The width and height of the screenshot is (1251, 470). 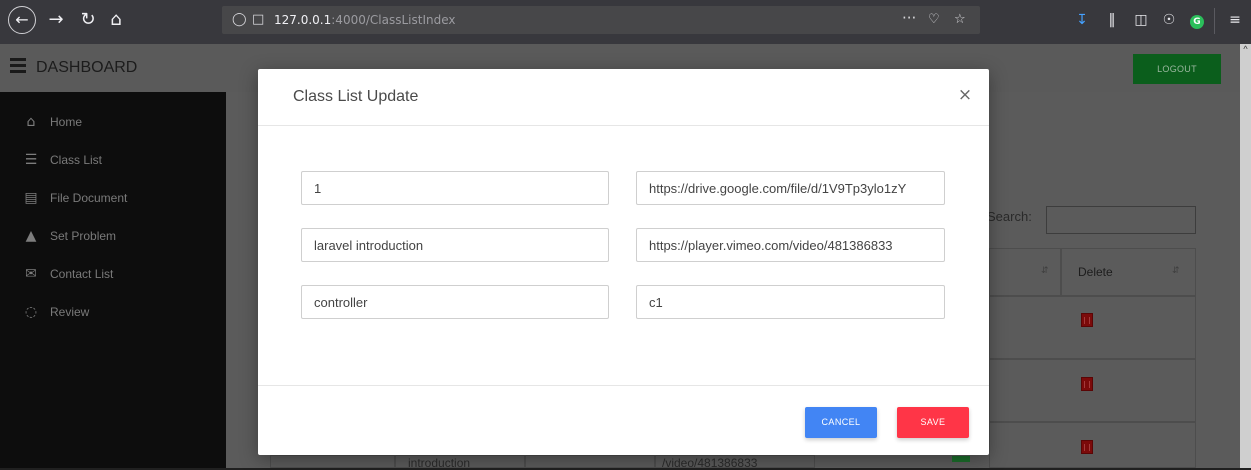 I want to click on shield-icon: ◯, so click(x=239, y=20).